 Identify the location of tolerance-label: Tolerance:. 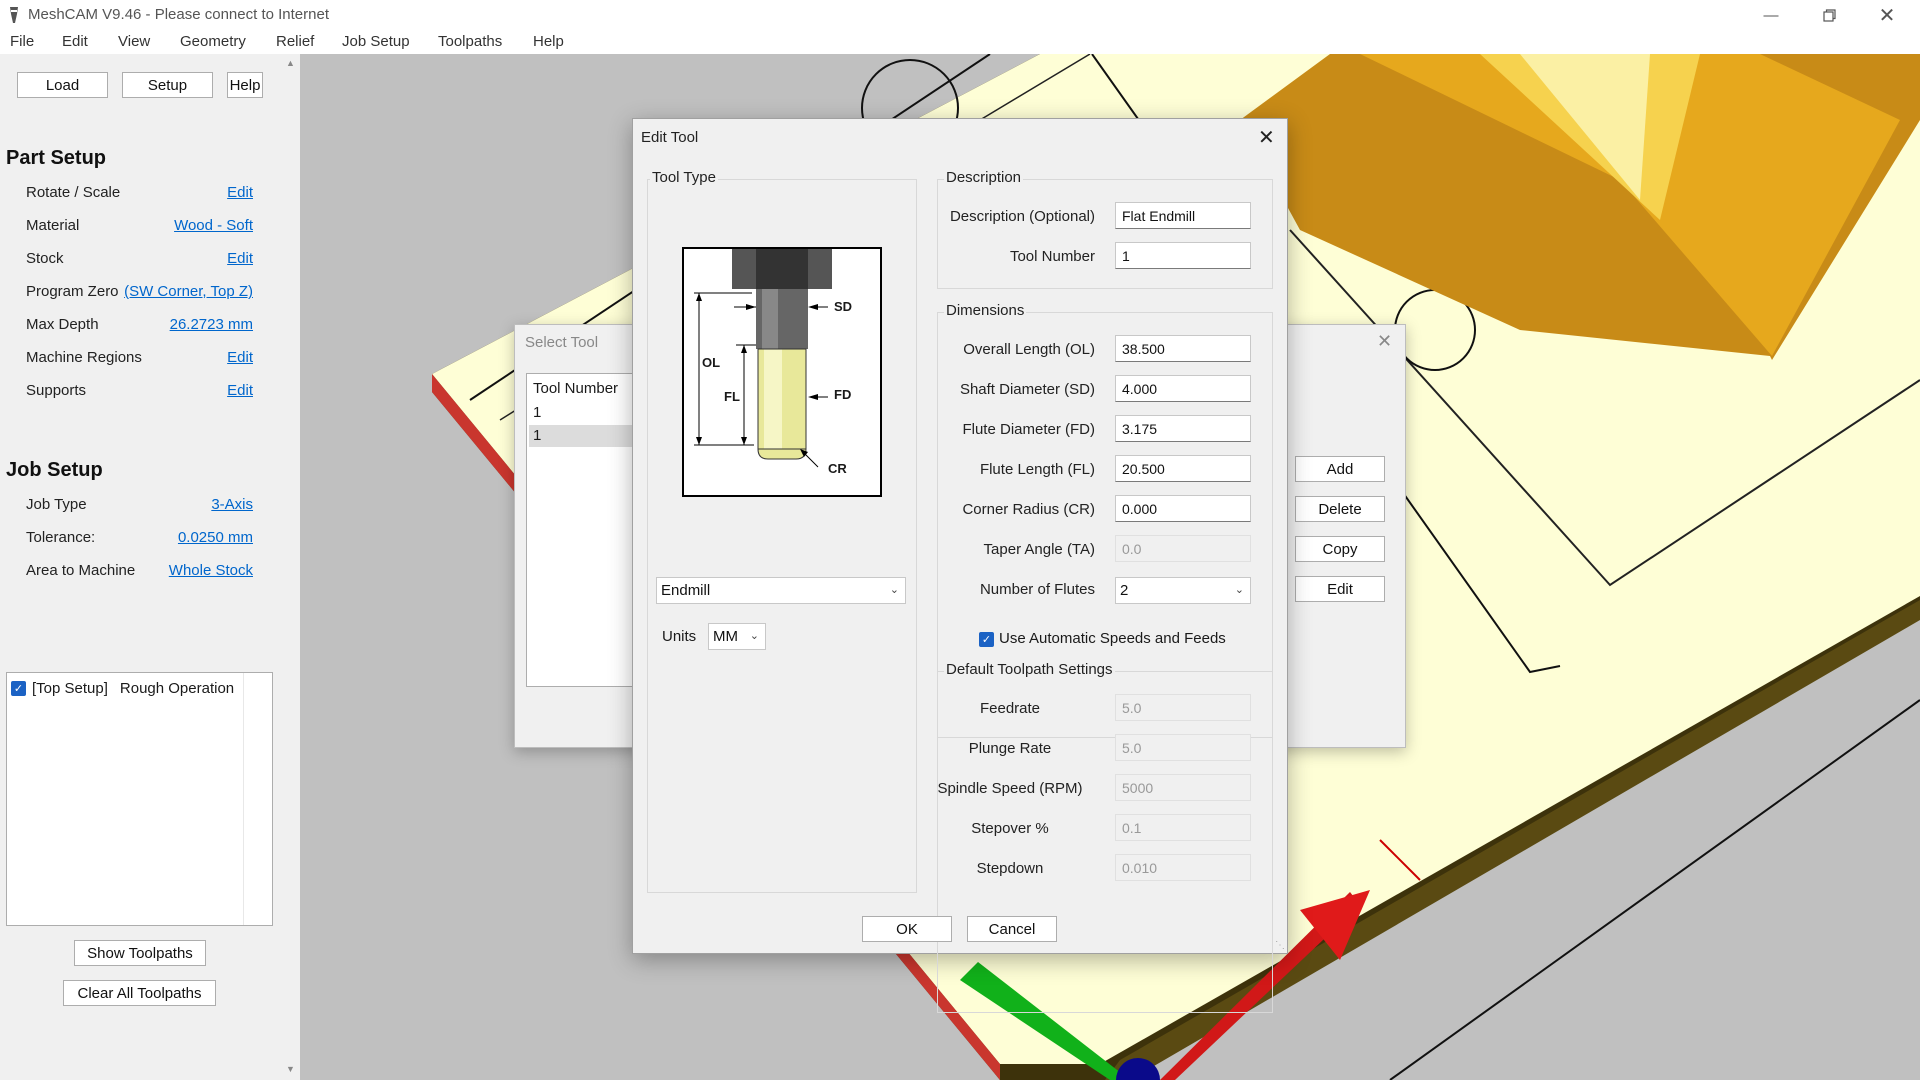
(61, 537).